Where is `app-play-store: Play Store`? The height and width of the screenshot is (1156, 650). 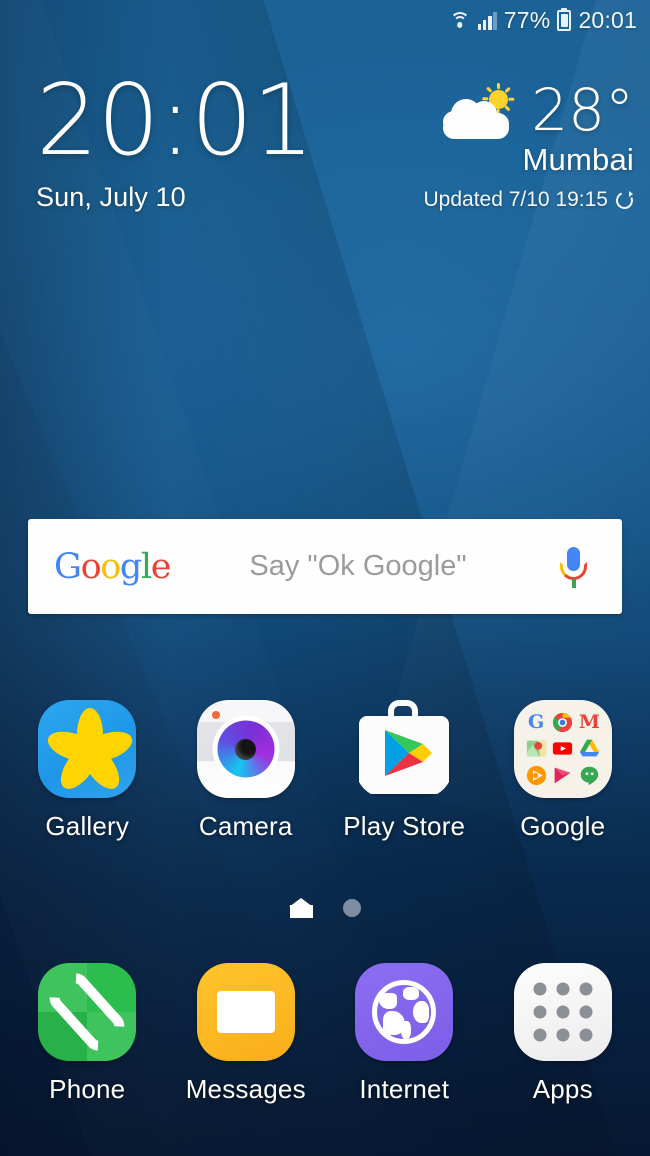 app-play-store: Play Store is located at coordinates (404, 771).